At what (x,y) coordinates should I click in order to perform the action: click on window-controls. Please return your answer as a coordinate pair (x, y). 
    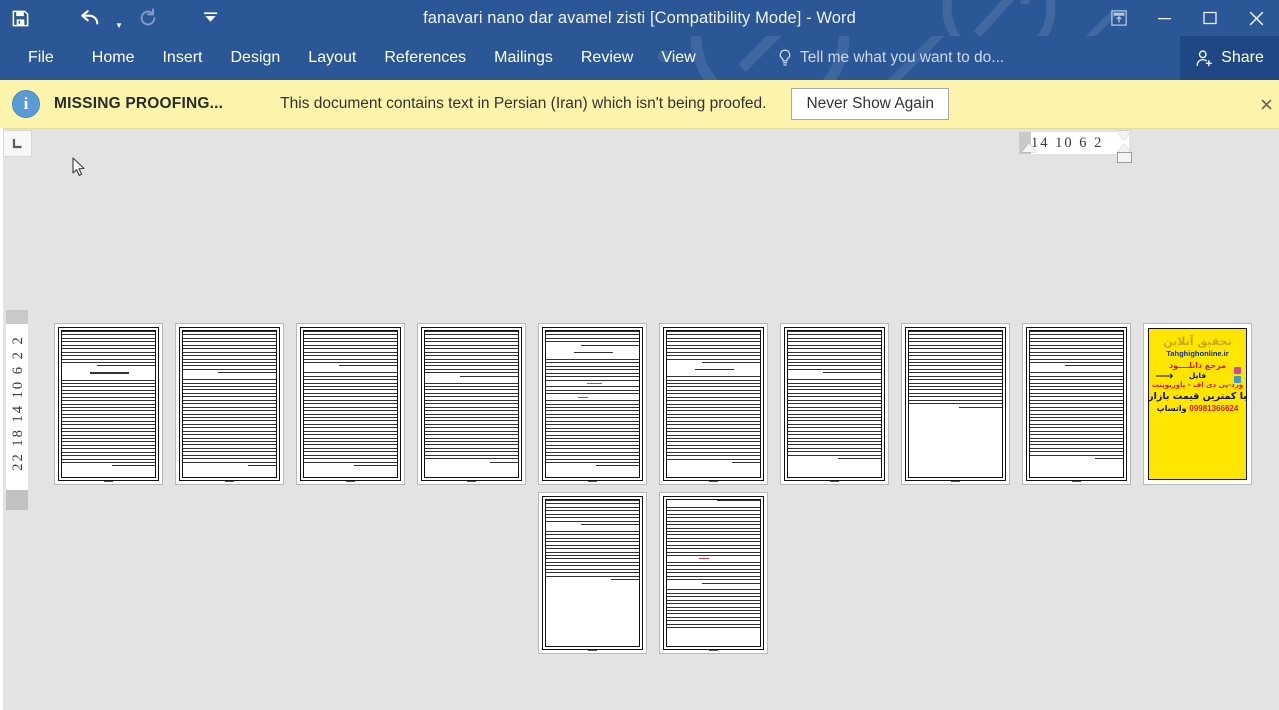
    Looking at the image, I should click on (1188, 18).